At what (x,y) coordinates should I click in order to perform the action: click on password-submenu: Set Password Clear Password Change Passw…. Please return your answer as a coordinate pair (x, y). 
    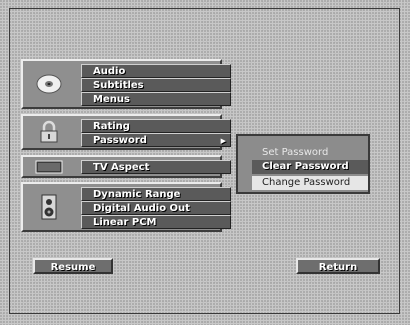
    Looking at the image, I should click on (303, 164).